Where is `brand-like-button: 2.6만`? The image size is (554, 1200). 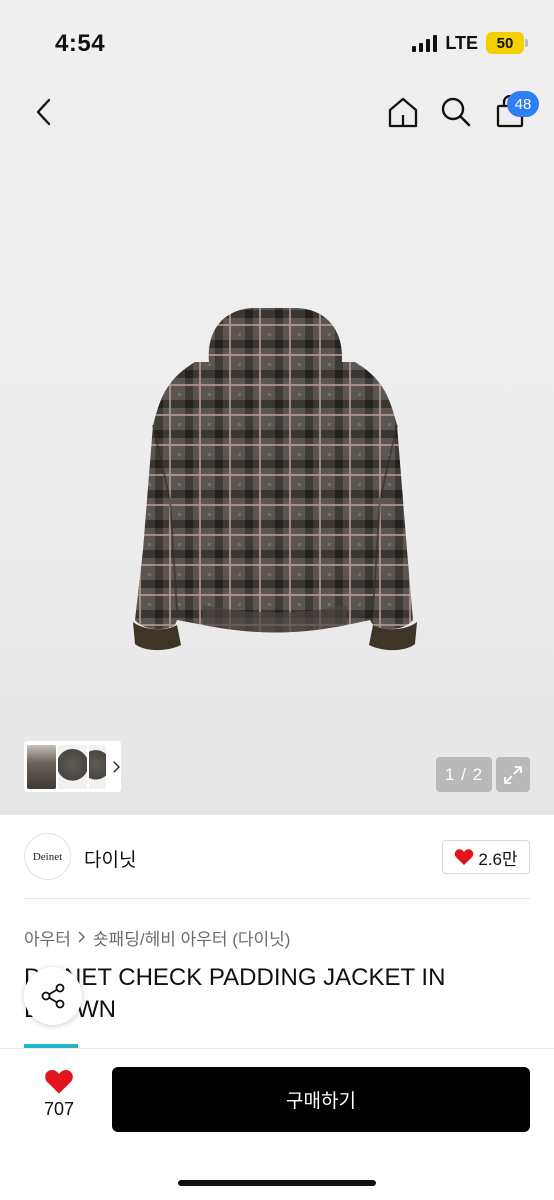 brand-like-button: 2.6만 is located at coordinates (486, 857).